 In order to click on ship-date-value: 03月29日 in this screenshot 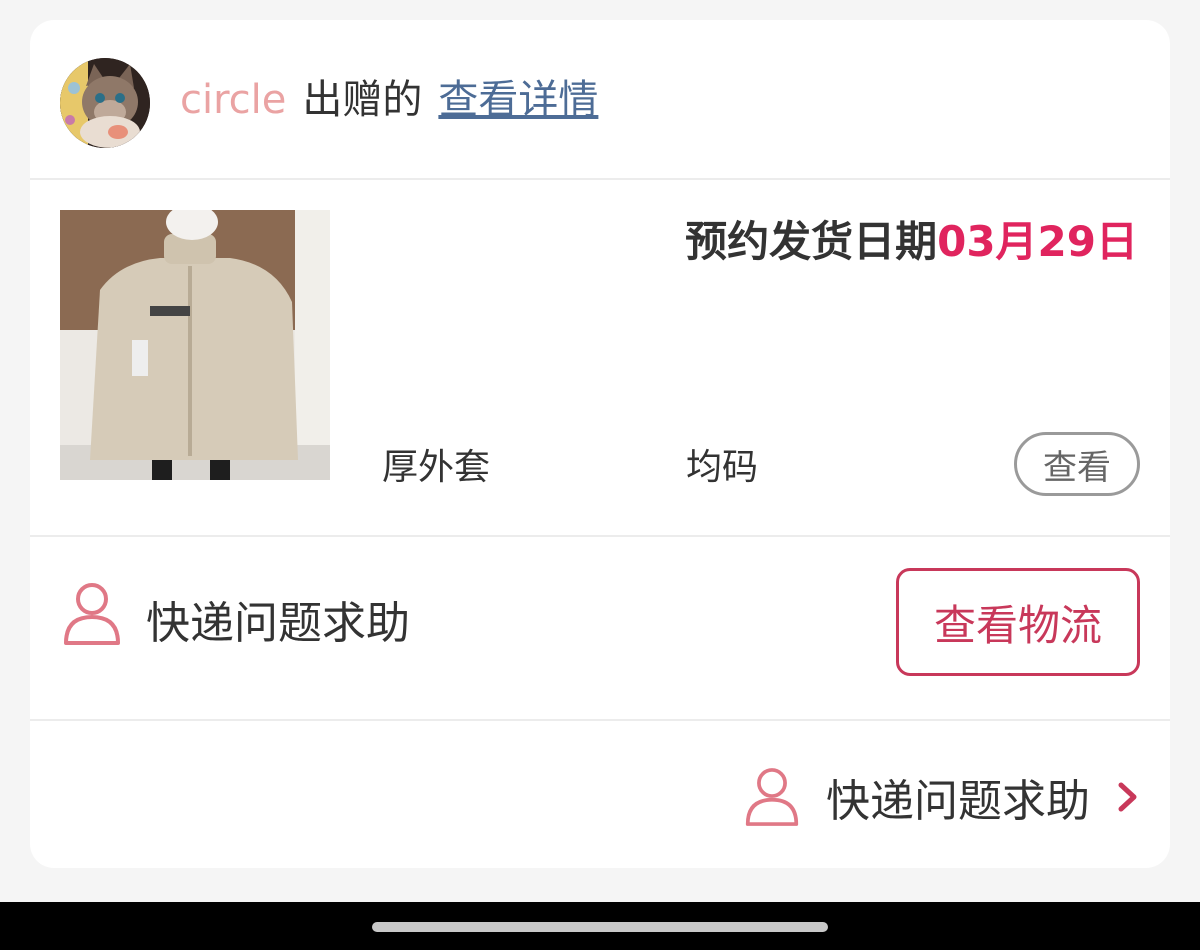, I will do `click(1037, 241)`.